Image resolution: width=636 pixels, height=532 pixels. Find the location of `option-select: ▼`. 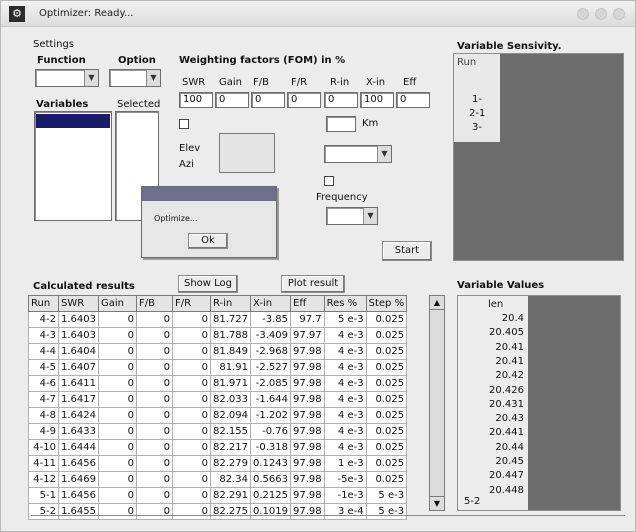

option-select: ▼ is located at coordinates (135, 78).